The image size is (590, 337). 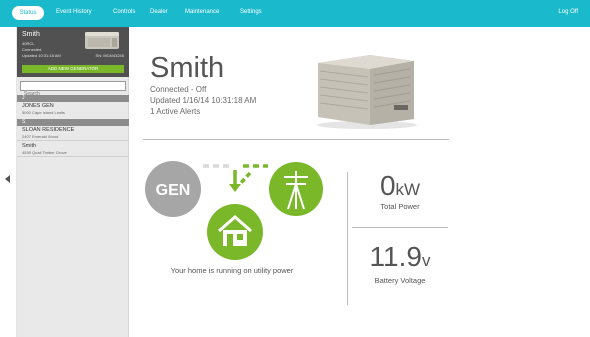 What do you see at coordinates (124, 12) in the screenshot?
I see `tab-controls: Controls` at bounding box center [124, 12].